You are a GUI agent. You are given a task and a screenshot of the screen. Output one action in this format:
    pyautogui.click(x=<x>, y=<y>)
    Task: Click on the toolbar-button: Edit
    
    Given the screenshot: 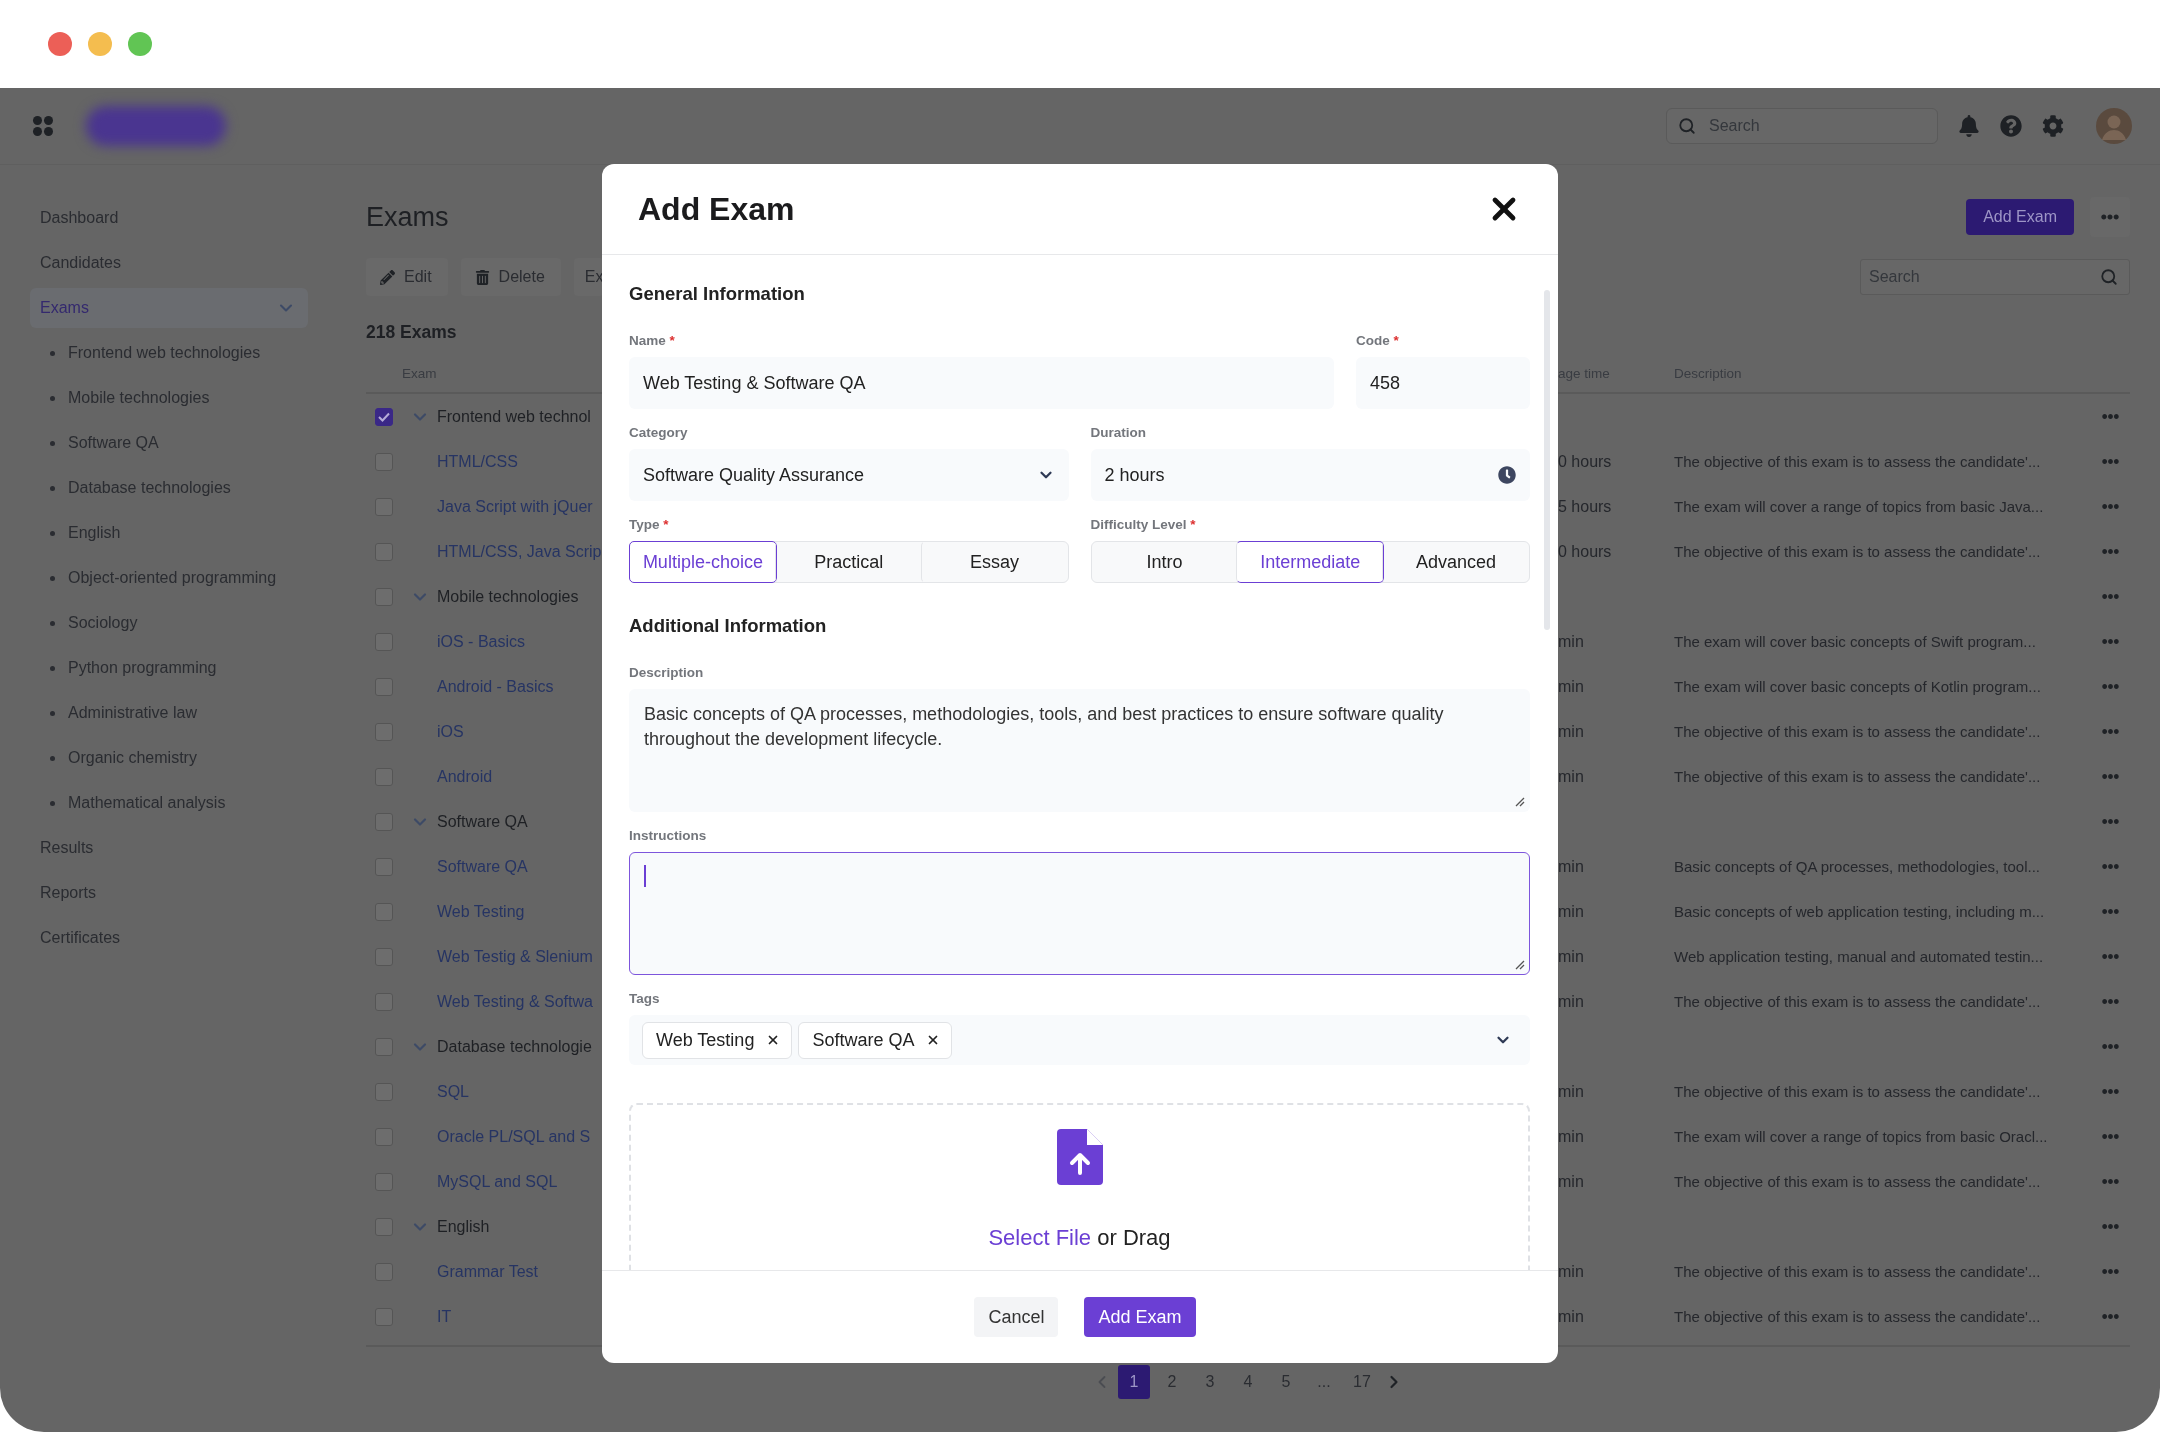 What is the action you would take?
    pyautogui.click(x=407, y=277)
    